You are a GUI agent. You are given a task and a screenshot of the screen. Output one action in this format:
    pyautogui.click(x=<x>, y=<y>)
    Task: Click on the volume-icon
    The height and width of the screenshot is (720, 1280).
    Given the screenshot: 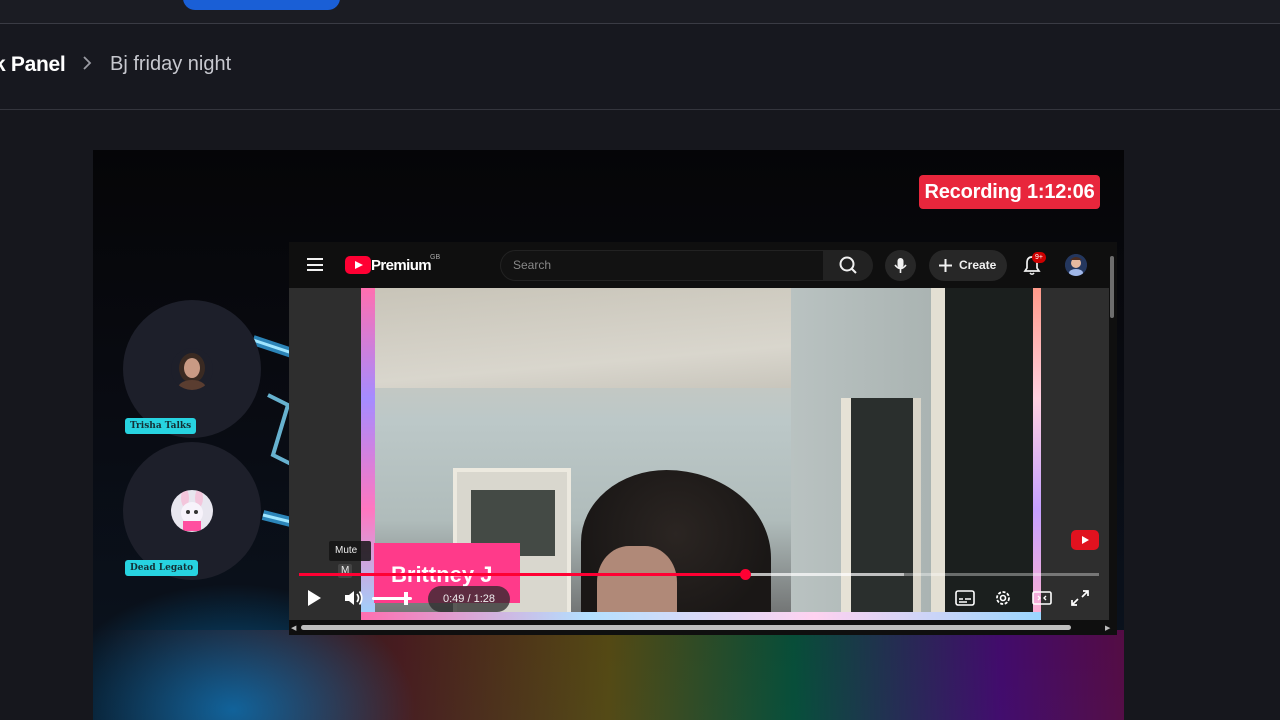 What is the action you would take?
    pyautogui.click(x=354, y=598)
    